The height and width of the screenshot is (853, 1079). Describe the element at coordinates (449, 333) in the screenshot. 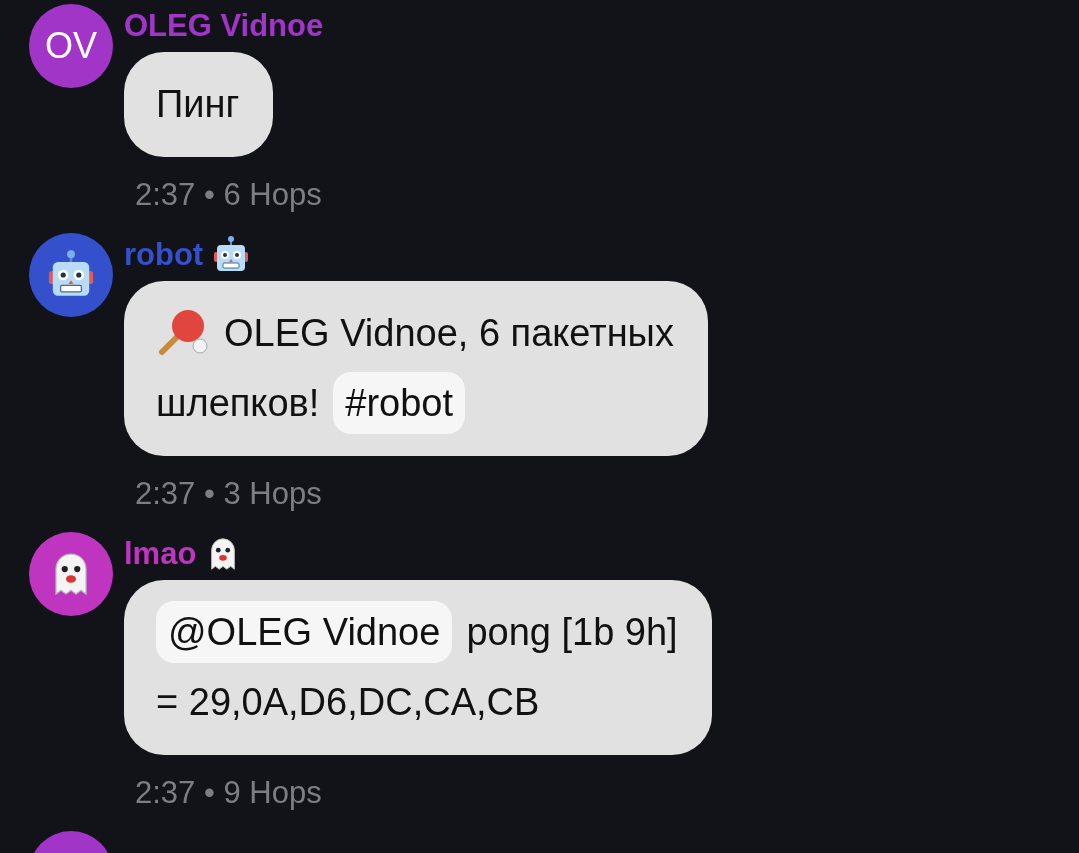

I see `message-text: OLEG Vidnoe, 6 пакетных` at that location.